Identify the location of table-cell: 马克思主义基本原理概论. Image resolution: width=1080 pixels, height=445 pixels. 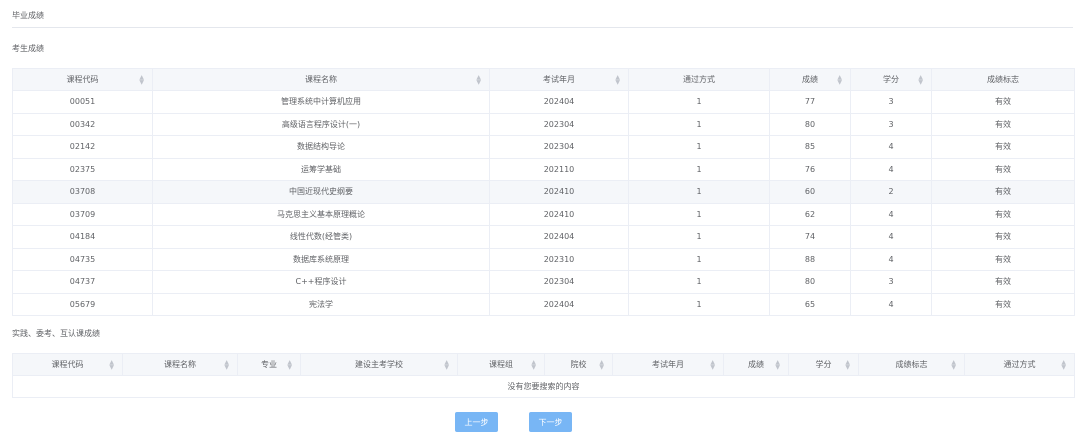
(321, 214).